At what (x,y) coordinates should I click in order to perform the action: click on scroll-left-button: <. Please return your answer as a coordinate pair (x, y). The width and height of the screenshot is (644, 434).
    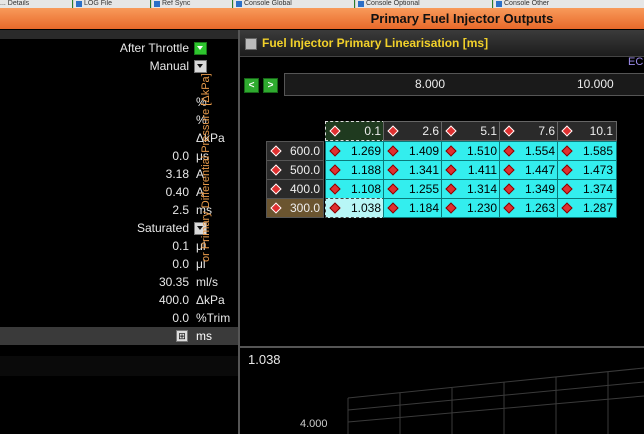
    Looking at the image, I should click on (251, 85).